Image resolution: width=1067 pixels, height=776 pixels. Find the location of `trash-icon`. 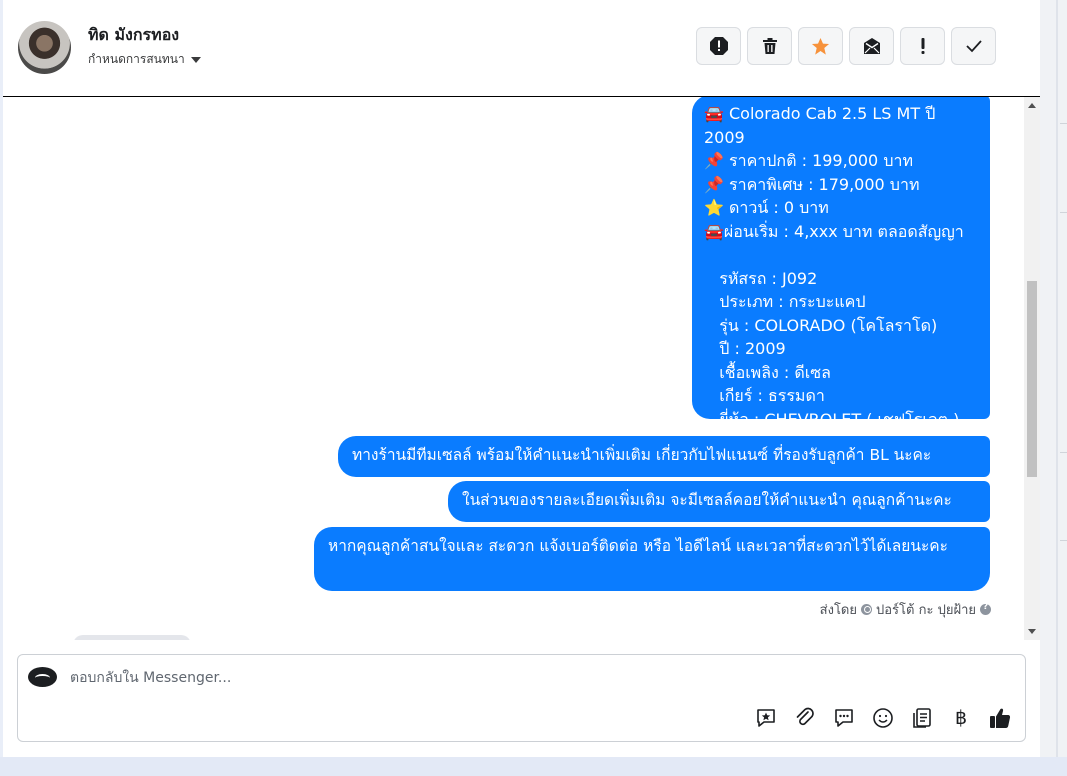

trash-icon is located at coordinates (769, 46).